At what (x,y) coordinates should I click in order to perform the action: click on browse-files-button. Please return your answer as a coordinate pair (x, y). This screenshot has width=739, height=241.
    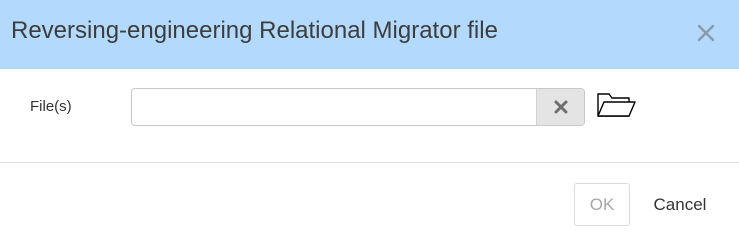
    Looking at the image, I should click on (616, 105).